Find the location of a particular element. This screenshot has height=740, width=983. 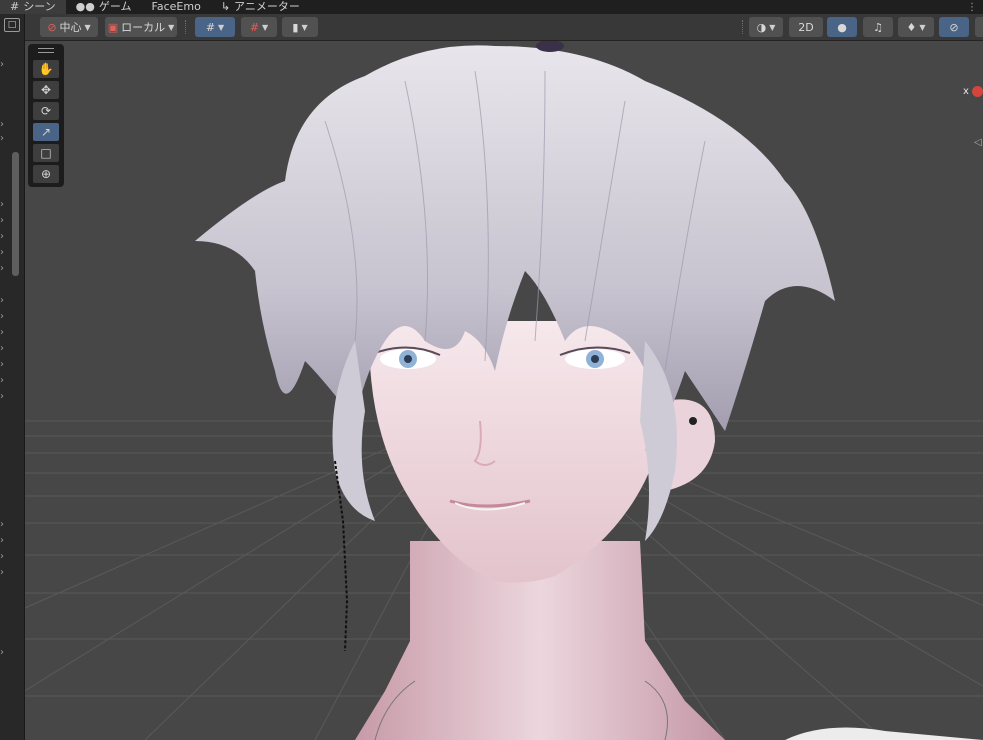

tab-scene: # シーン is located at coordinates (33, 7).